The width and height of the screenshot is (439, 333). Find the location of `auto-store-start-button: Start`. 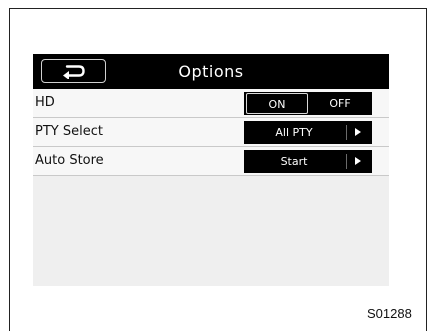

auto-store-start-button: Start is located at coordinates (308, 161).